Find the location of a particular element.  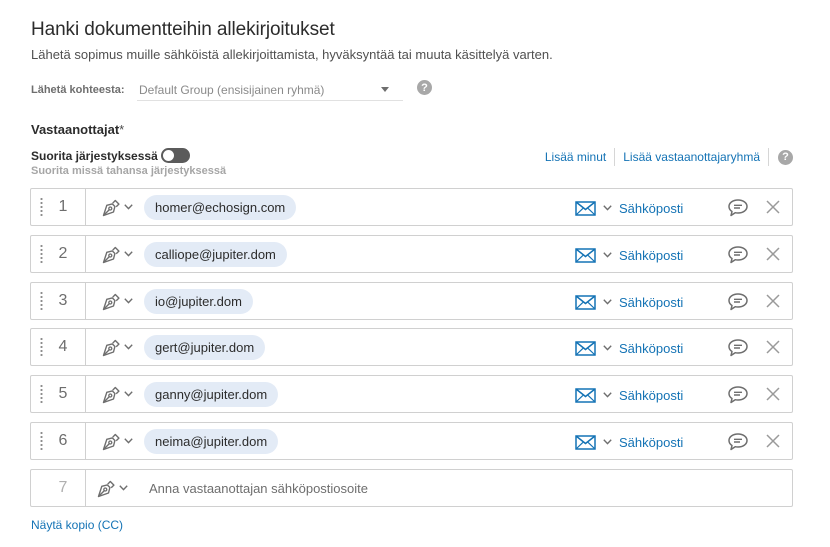

row-number: 2 is located at coordinates (63, 253).